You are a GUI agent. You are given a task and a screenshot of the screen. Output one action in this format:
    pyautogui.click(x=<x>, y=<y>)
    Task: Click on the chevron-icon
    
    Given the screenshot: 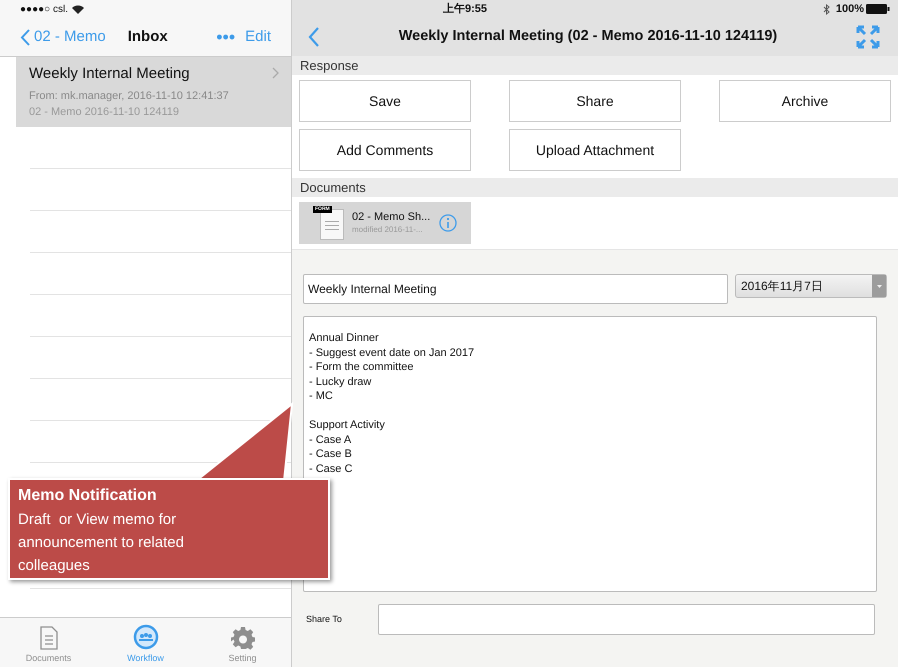 What is the action you would take?
    pyautogui.click(x=275, y=73)
    